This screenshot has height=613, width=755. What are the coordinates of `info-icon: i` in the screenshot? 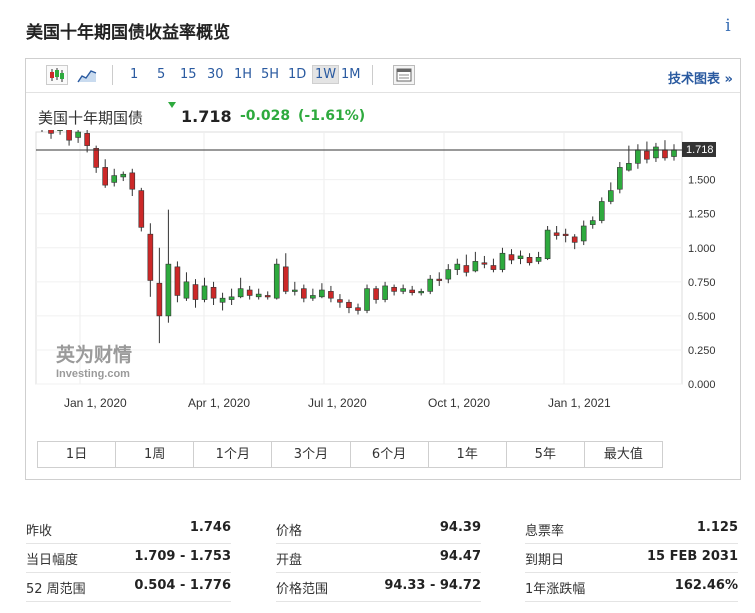 It's located at (728, 28).